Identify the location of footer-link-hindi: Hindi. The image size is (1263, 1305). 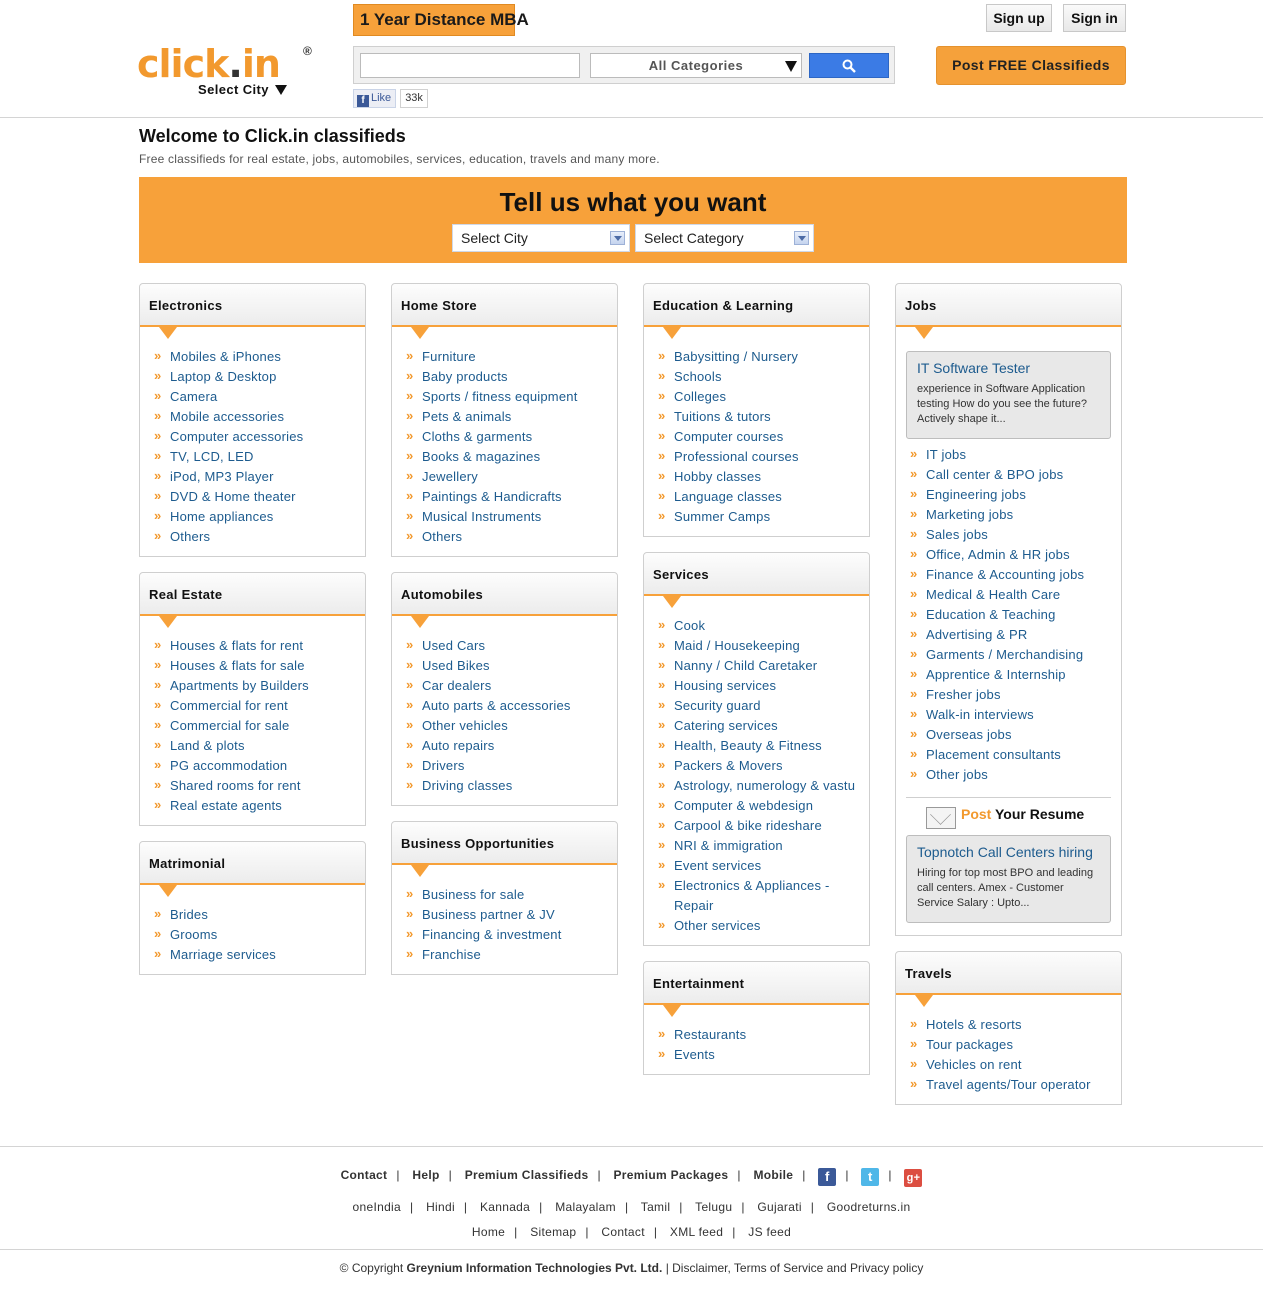
(440, 1207).